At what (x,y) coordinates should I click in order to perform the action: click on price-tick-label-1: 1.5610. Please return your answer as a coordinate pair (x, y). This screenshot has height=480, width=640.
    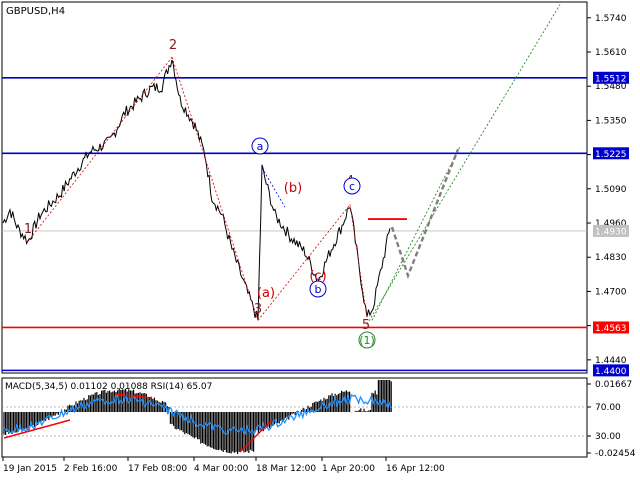
    Looking at the image, I should click on (611, 53).